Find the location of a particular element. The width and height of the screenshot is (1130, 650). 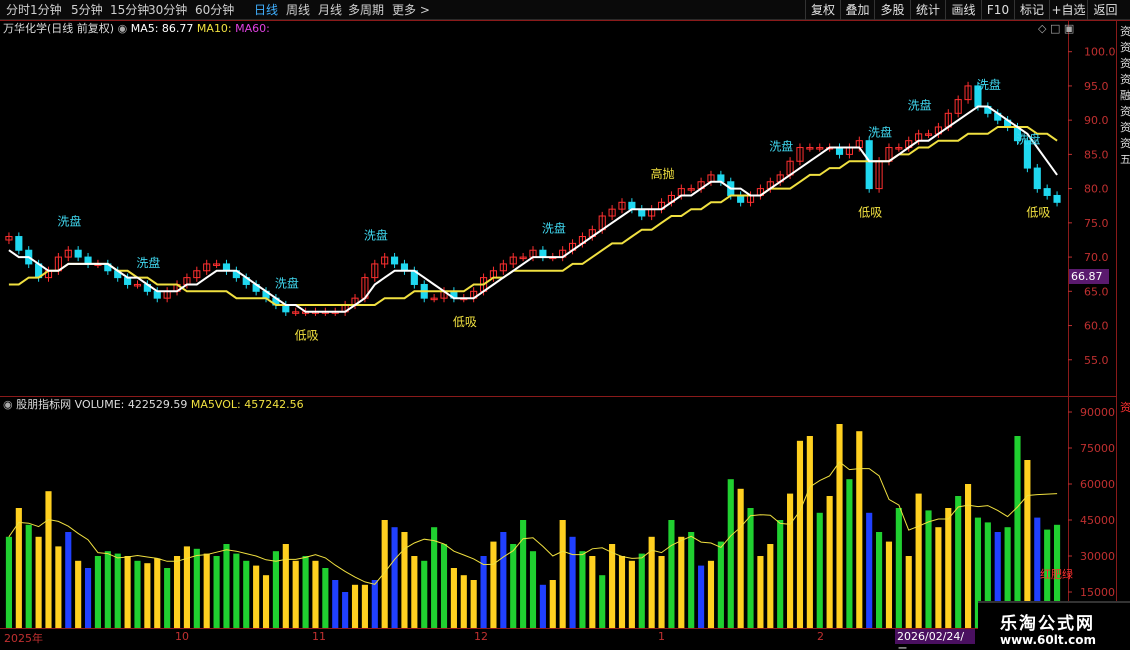

annotation-4: 洗盘 is located at coordinates (554, 228).